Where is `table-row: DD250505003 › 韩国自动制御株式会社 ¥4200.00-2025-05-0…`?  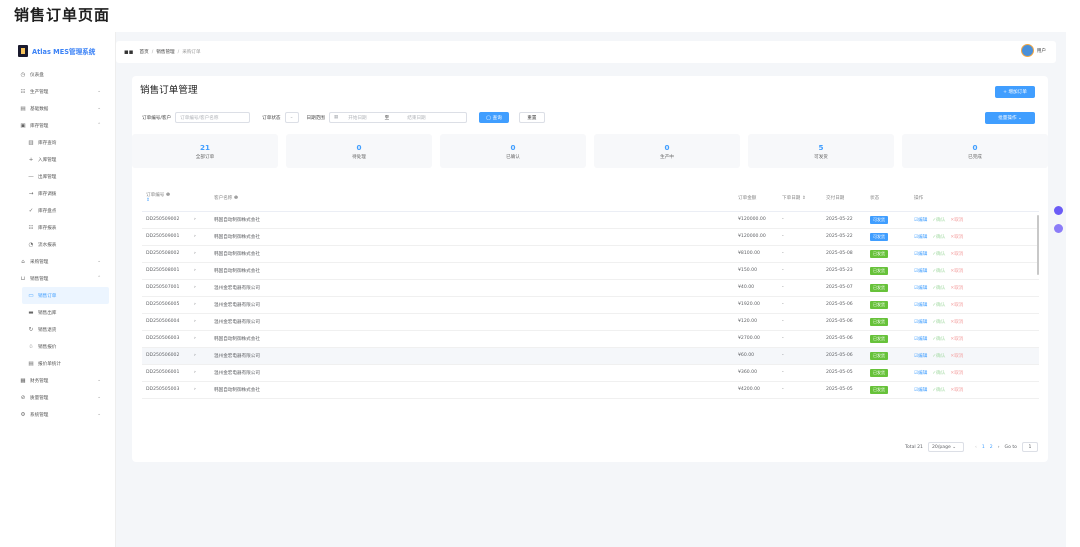
table-row: DD250505003 › 韩国自动制御株式会社 ¥4200.00-2025-05-0… is located at coordinates (590, 390).